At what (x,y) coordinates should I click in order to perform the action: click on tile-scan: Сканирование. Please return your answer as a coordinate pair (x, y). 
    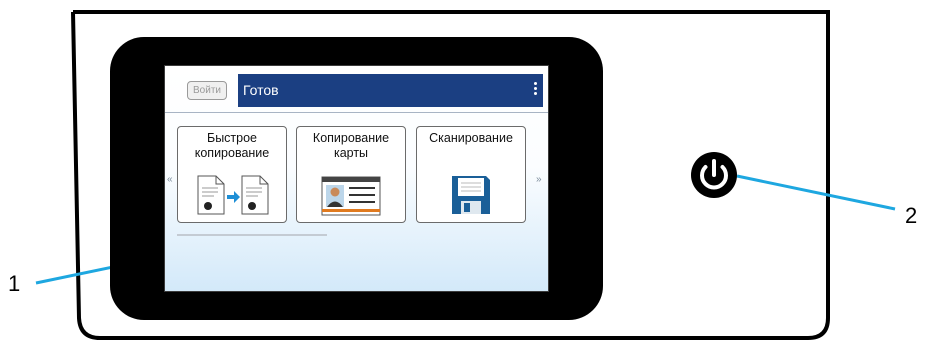
    Looking at the image, I should click on (471, 174).